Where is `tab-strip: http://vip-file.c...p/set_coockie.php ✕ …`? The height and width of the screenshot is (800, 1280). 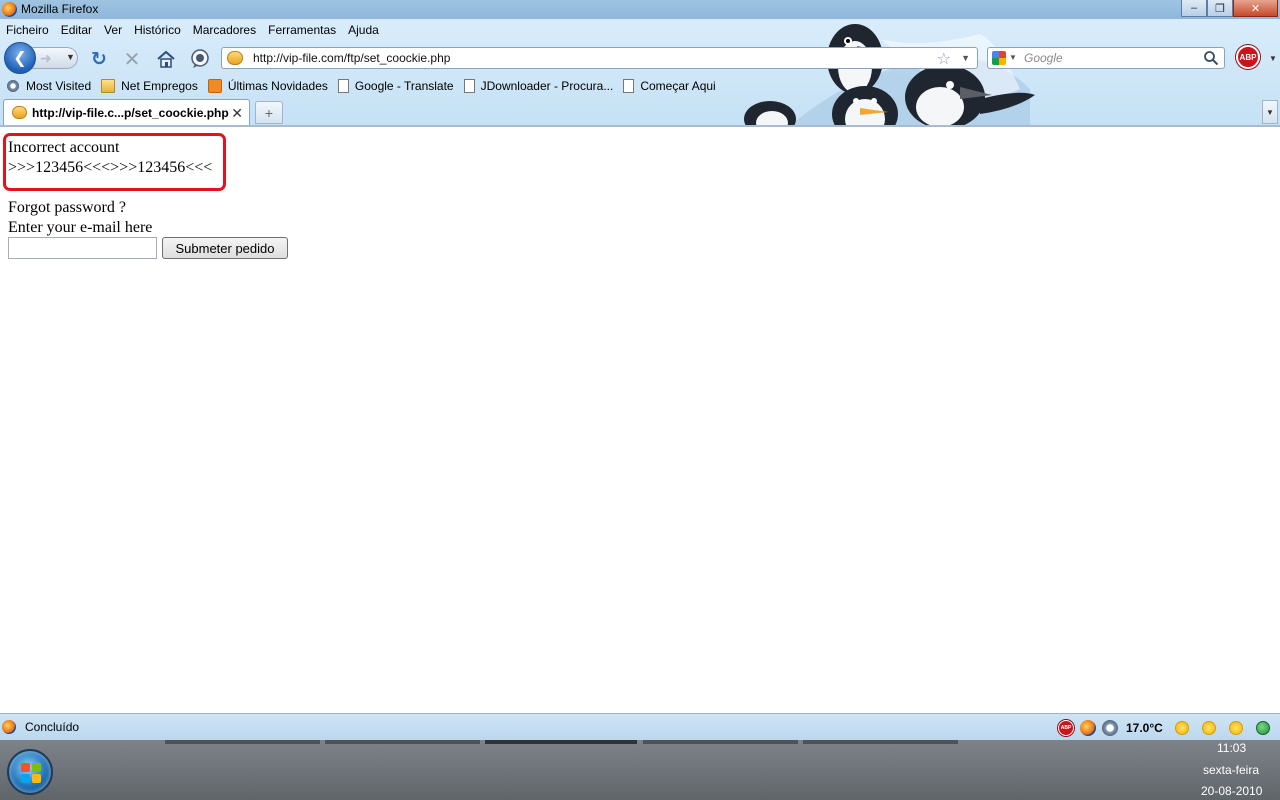 tab-strip: http://vip-file.c...p/set_coockie.php ✕ … is located at coordinates (640, 111).